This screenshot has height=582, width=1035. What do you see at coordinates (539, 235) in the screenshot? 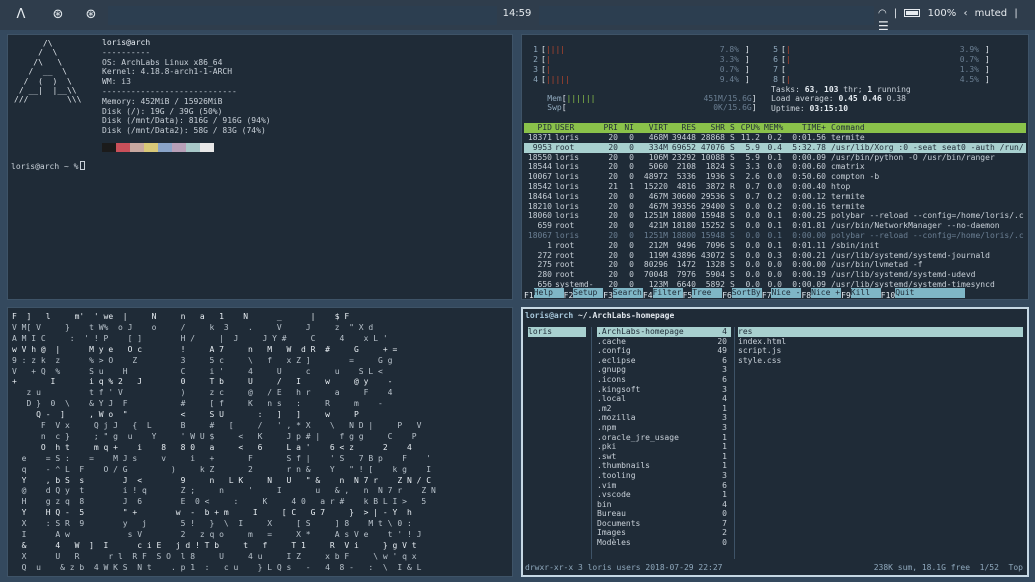
I see `process-pid: 18067` at bounding box center [539, 235].